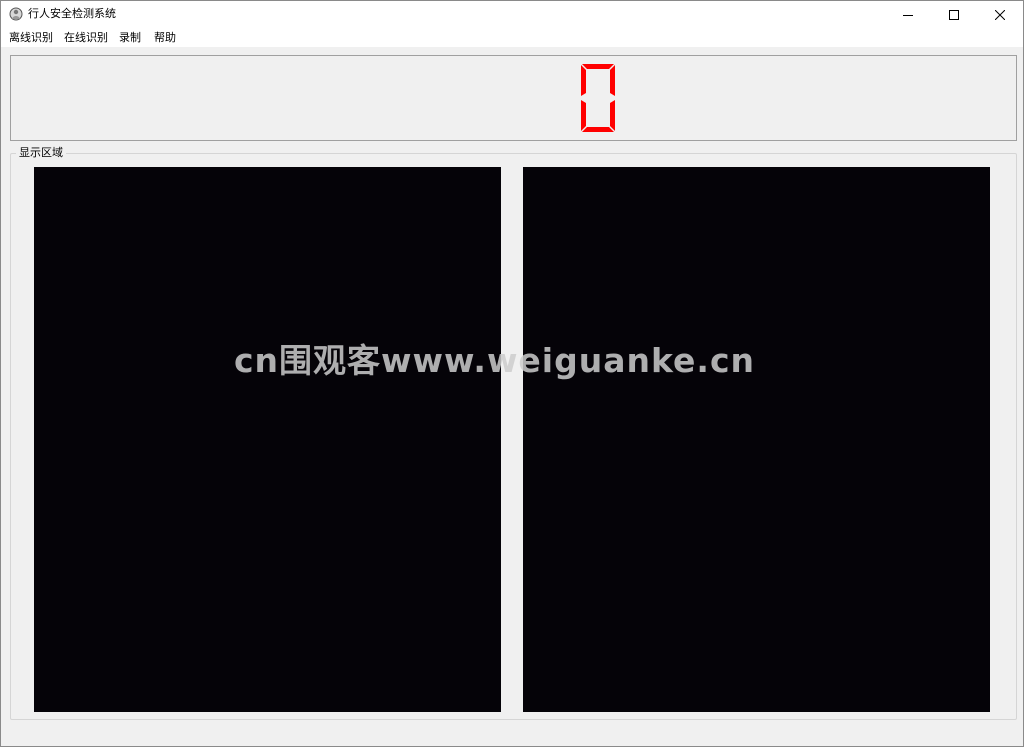 The width and height of the screenshot is (1024, 747). What do you see at coordinates (165, 38) in the screenshot?
I see `menu-help: 帮助` at bounding box center [165, 38].